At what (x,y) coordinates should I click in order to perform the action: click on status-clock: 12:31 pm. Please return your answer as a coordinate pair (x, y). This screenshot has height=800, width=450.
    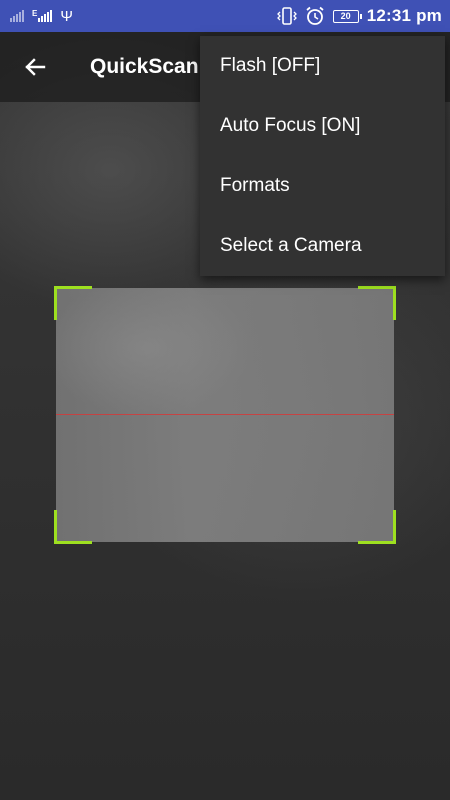
    Looking at the image, I should click on (404, 15).